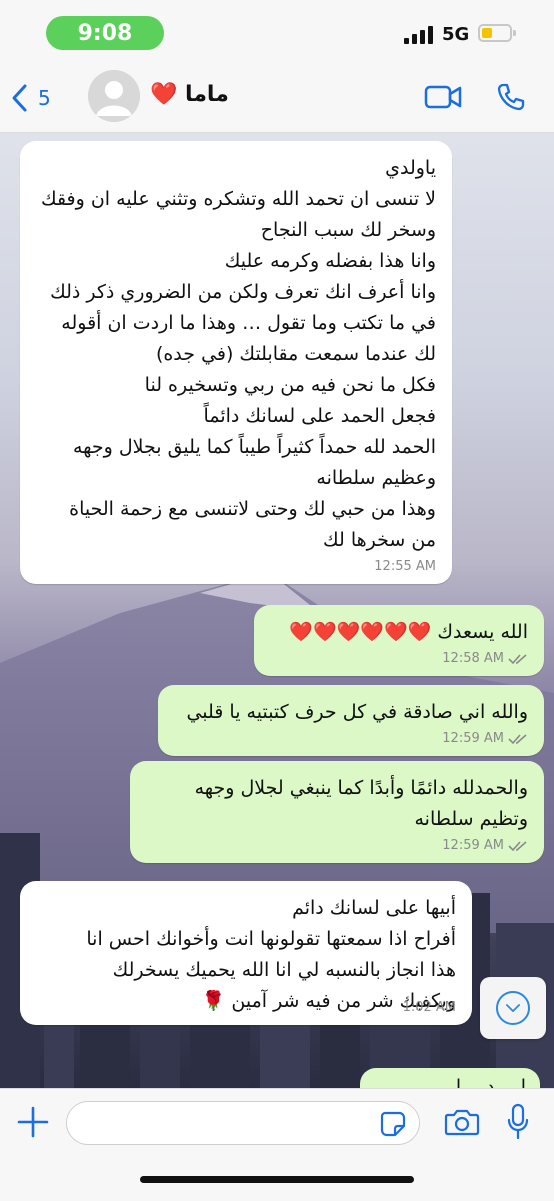  I want to click on message-line: لك عندما سمعت مقابلتك (في جده), so click(295, 354).